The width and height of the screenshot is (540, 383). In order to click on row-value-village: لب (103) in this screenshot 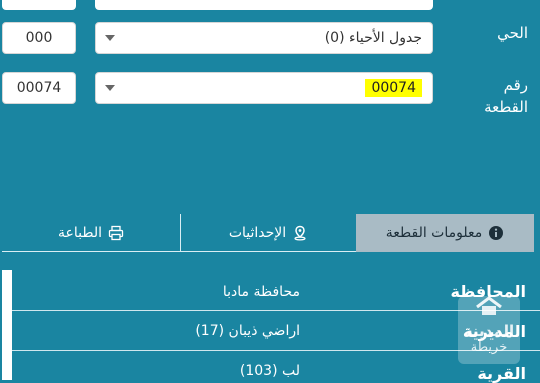, I will do `click(269, 371)`.